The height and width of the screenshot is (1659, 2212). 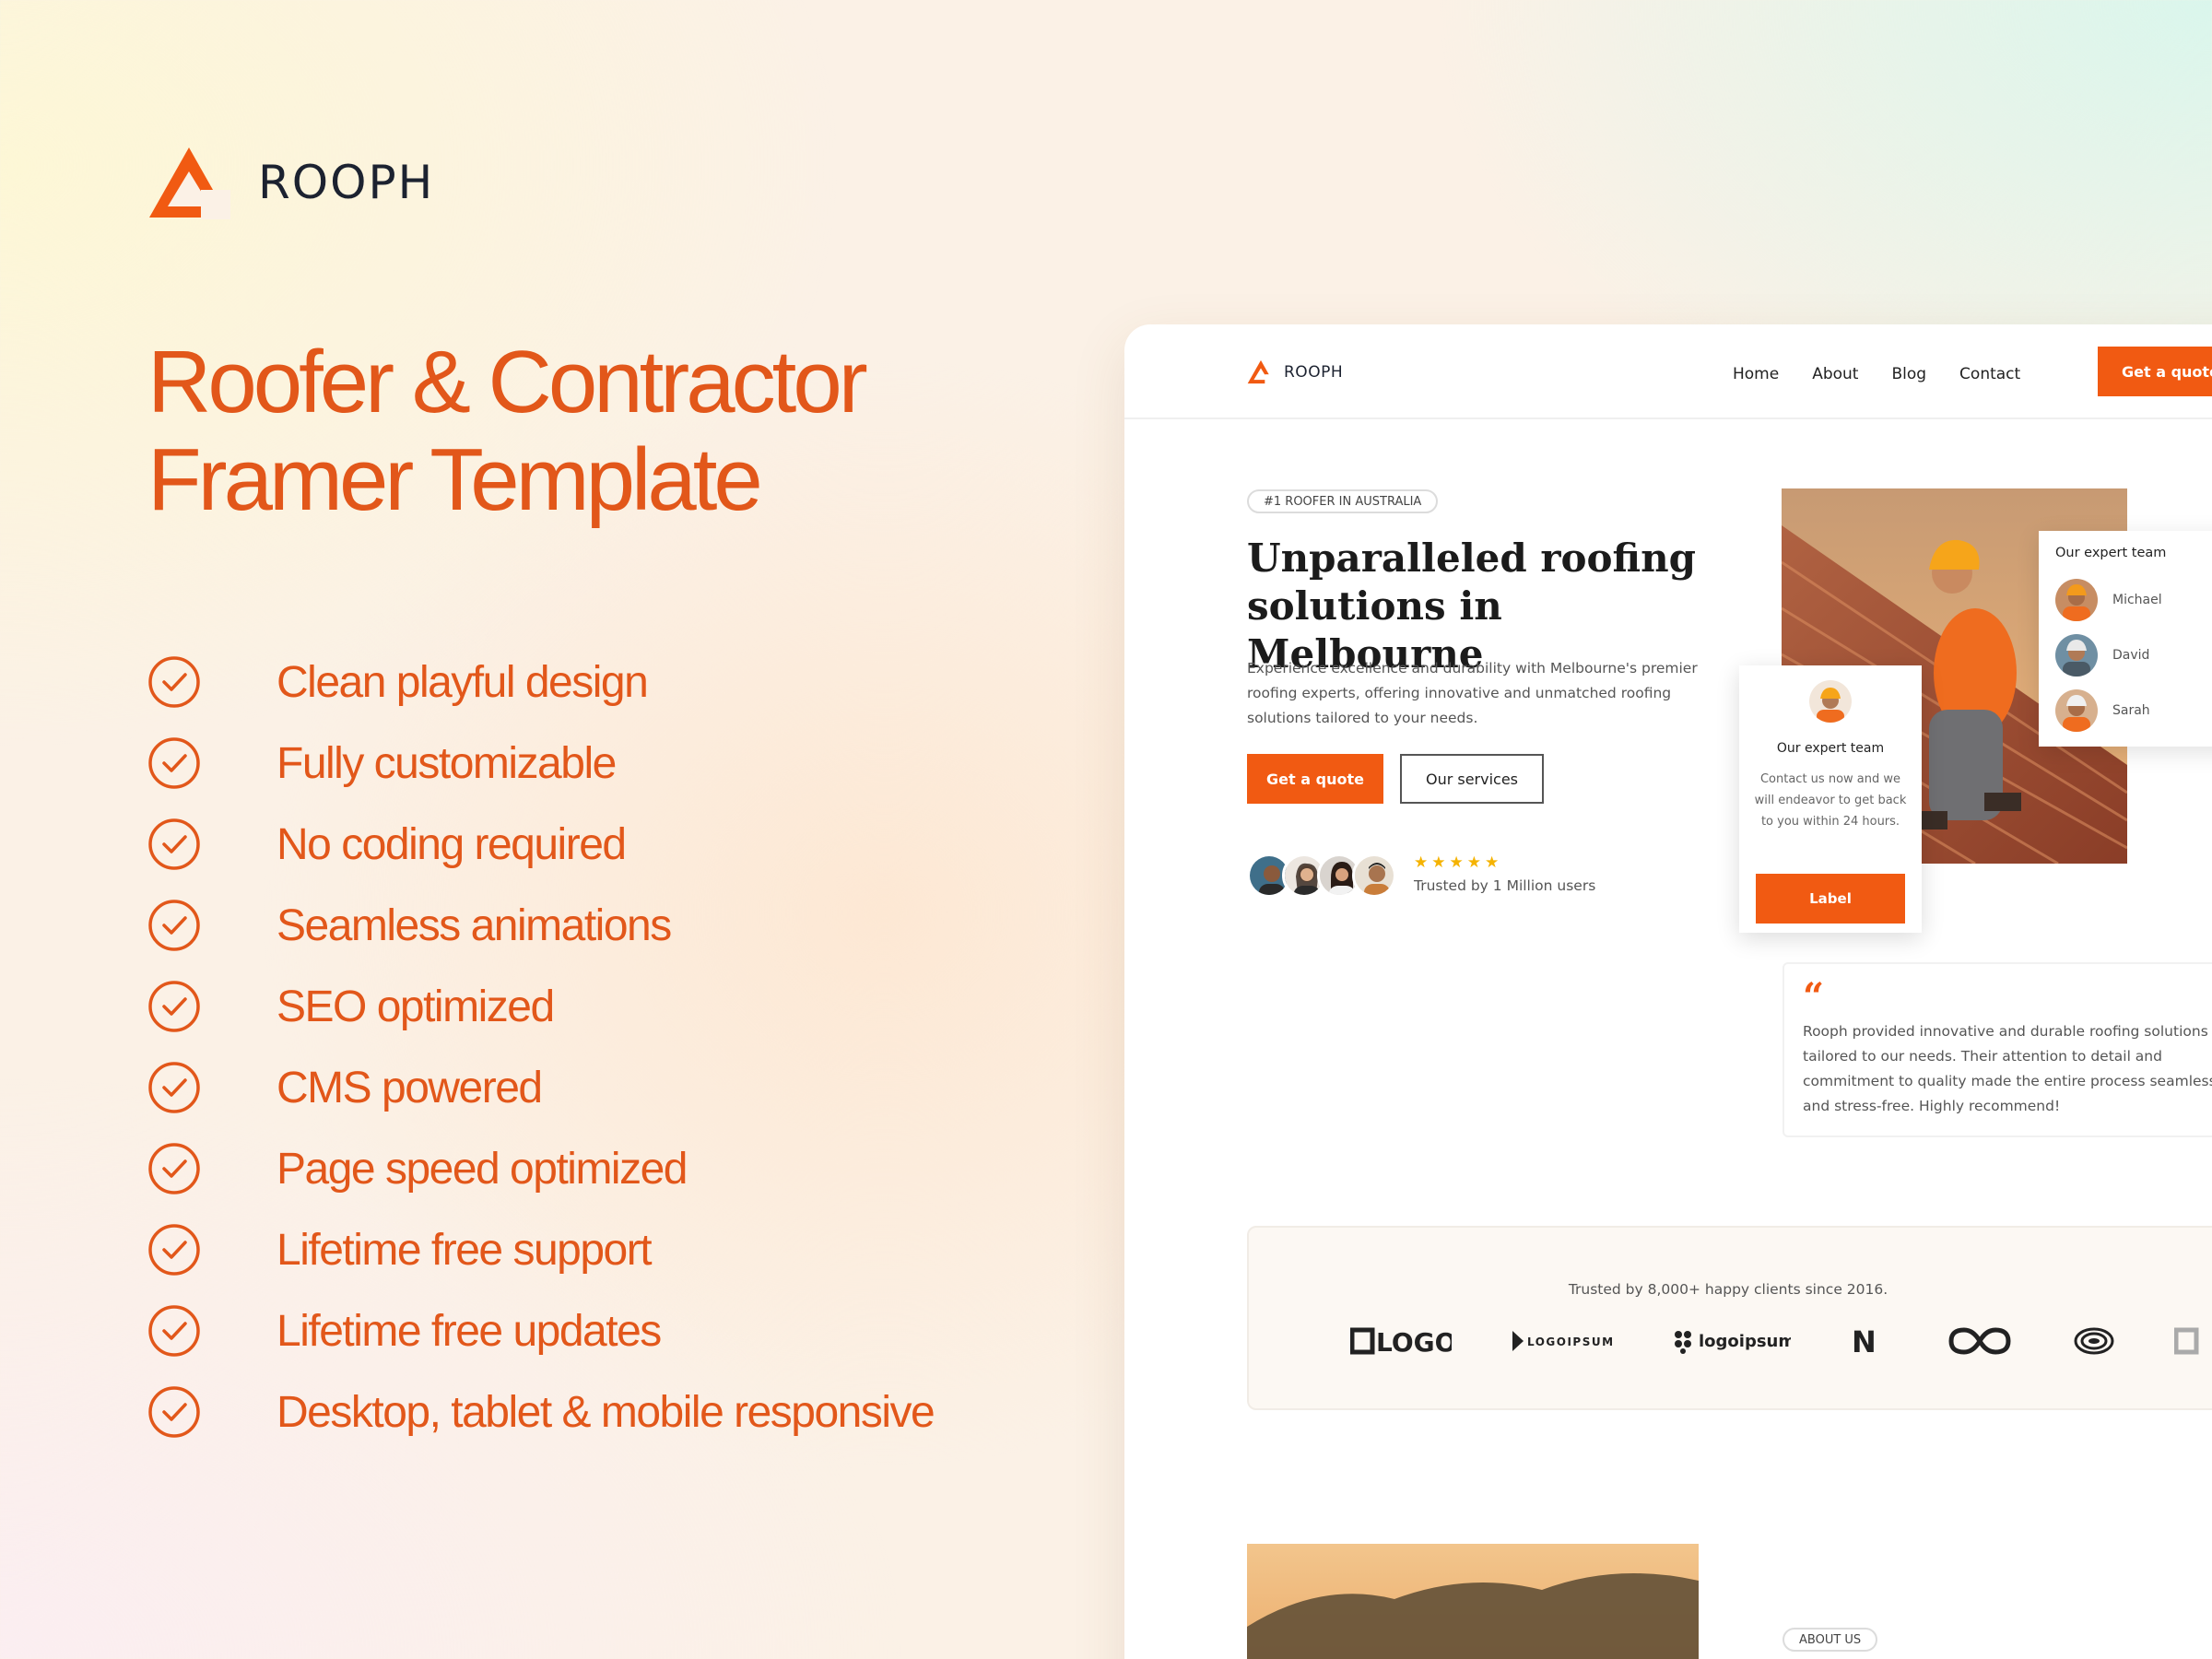 I want to click on feature-item: No coding required, so click(x=540, y=844).